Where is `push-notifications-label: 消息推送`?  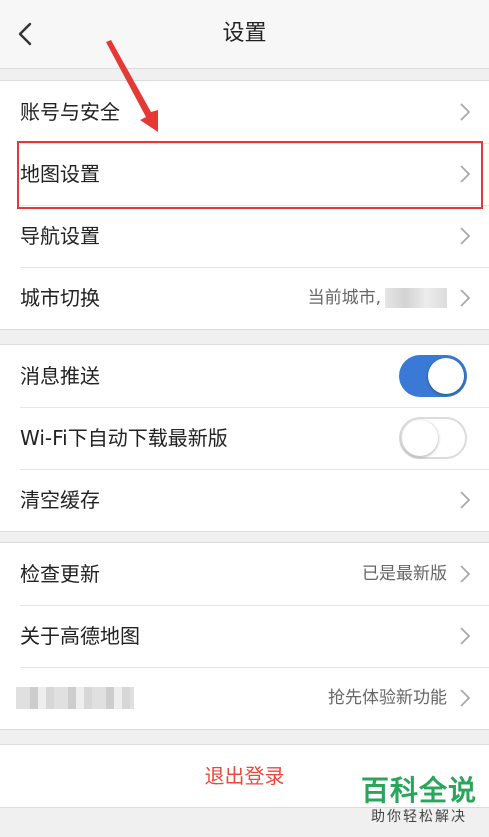
push-notifications-label: 消息推送 is located at coordinates (60, 376).